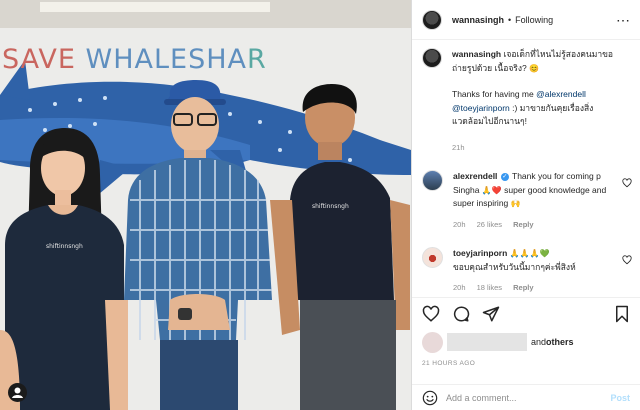 This screenshot has width=640, height=410. Describe the element at coordinates (430, 398) in the screenshot. I see `smiley-icon` at that location.